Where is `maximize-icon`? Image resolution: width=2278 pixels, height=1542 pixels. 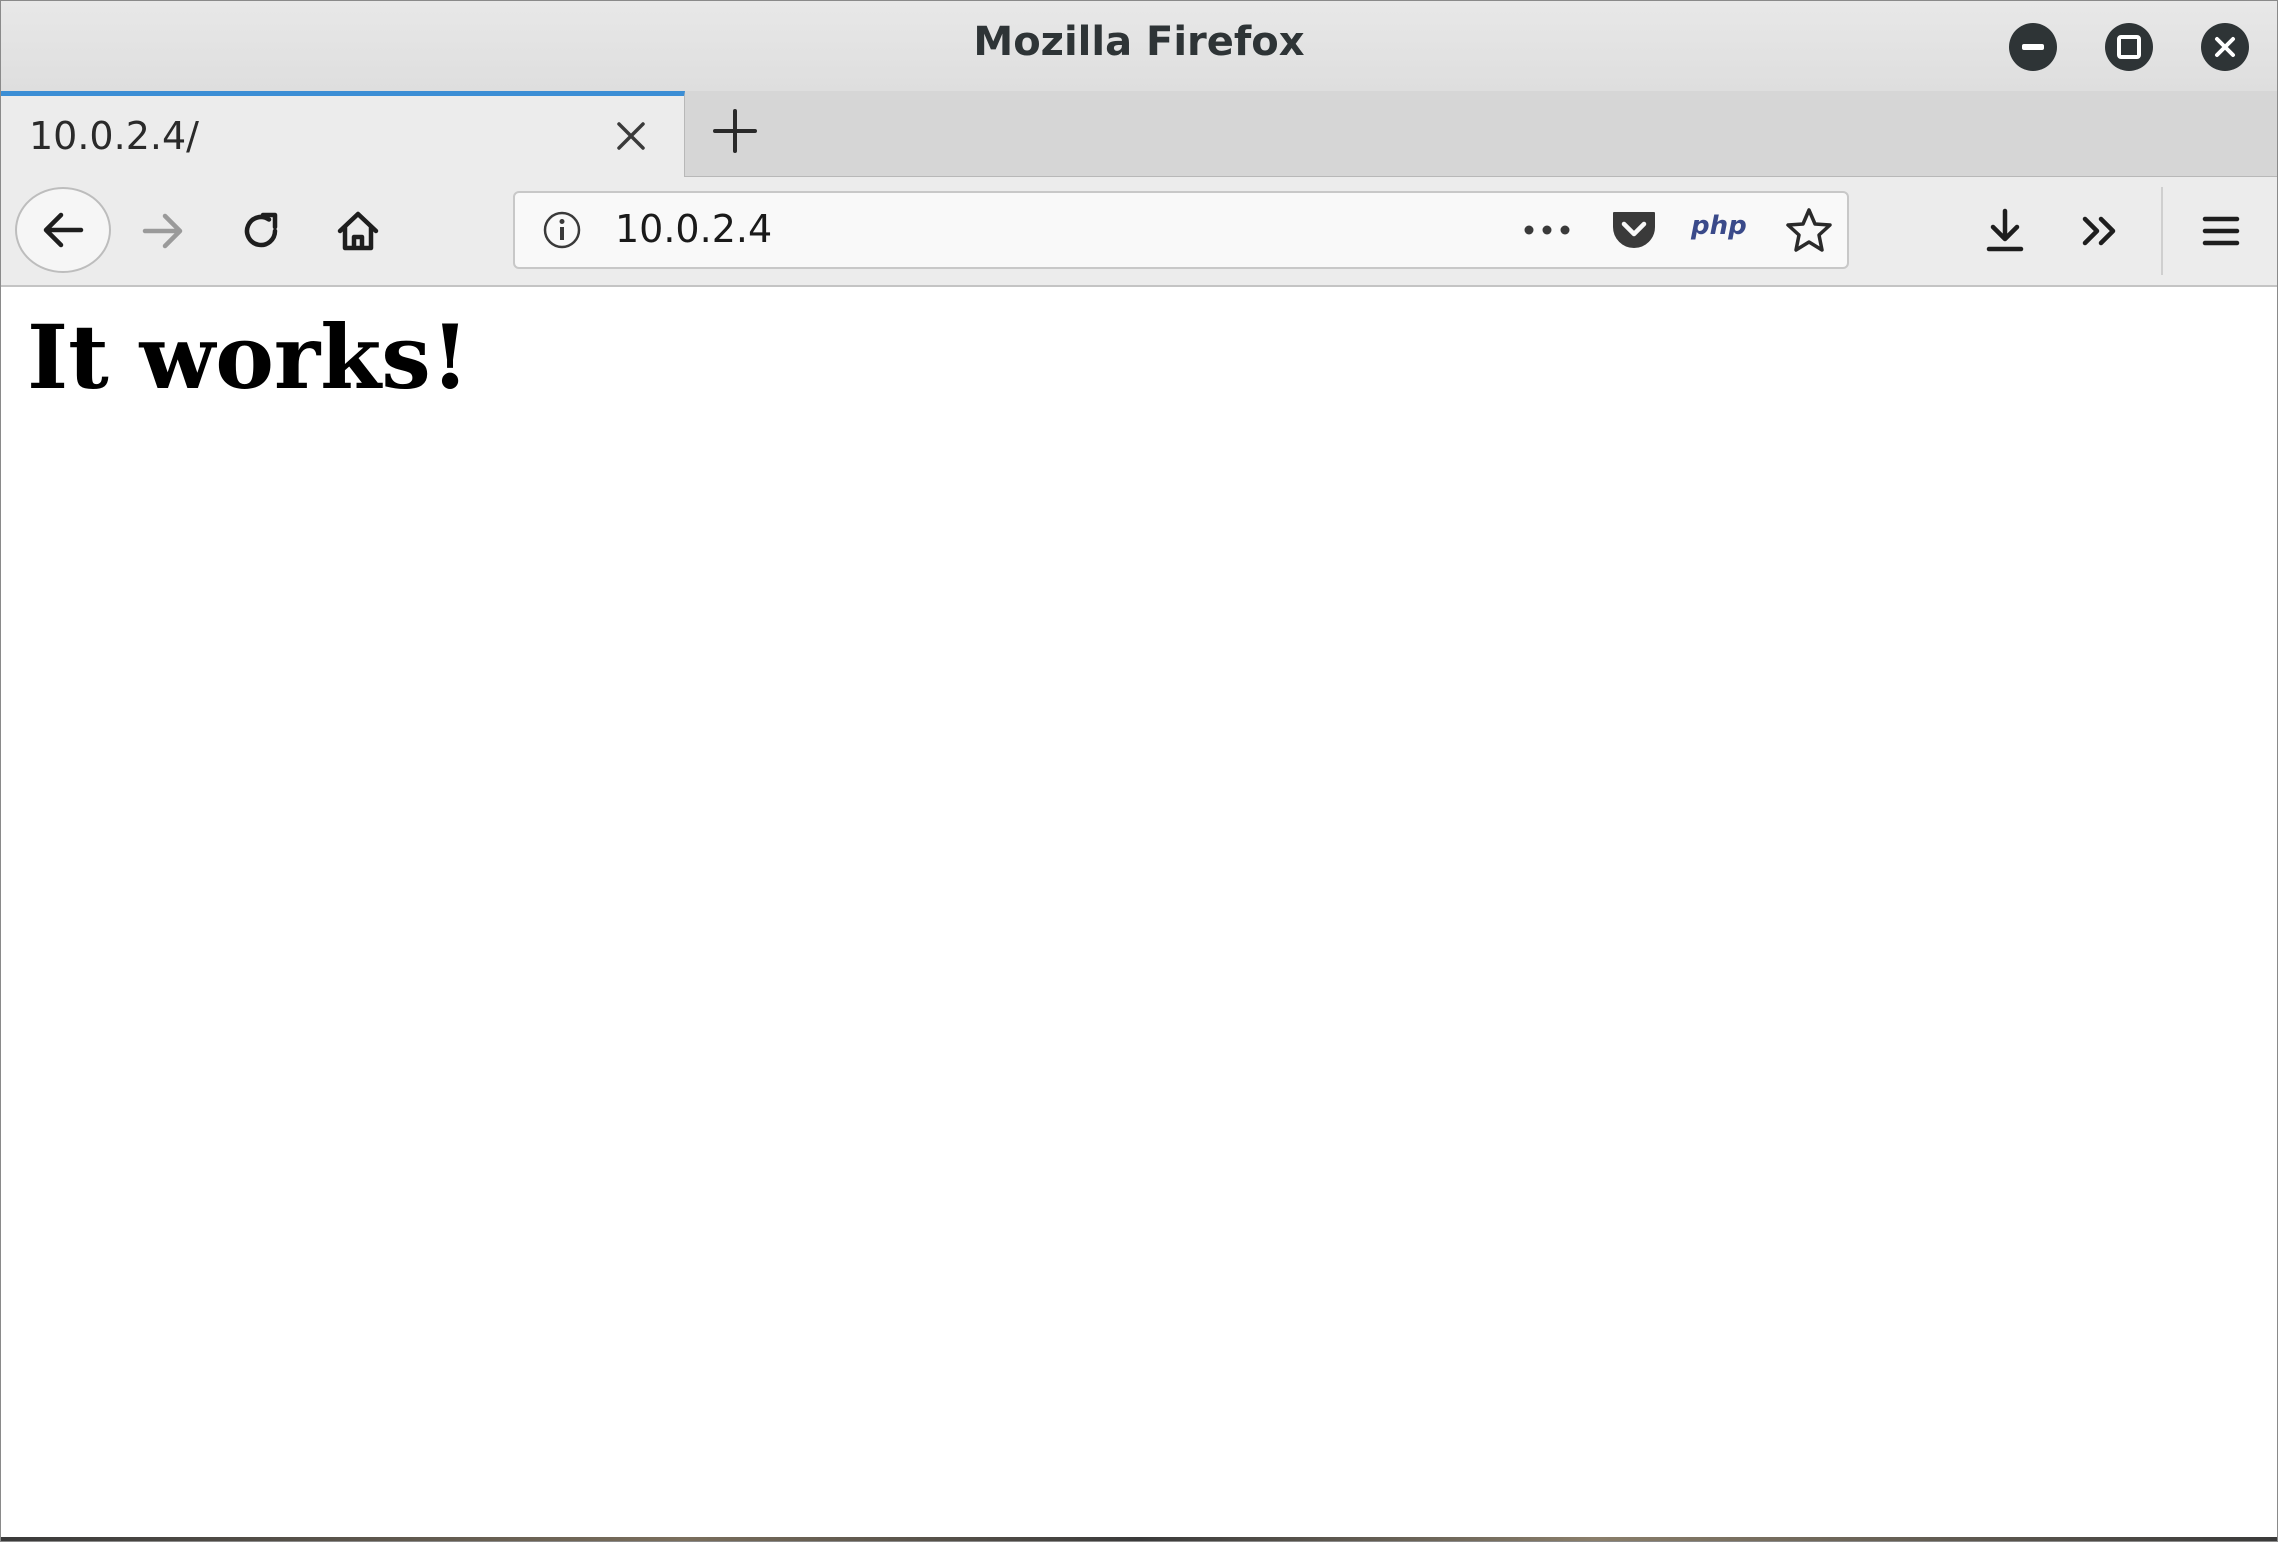 maximize-icon is located at coordinates (2129, 47).